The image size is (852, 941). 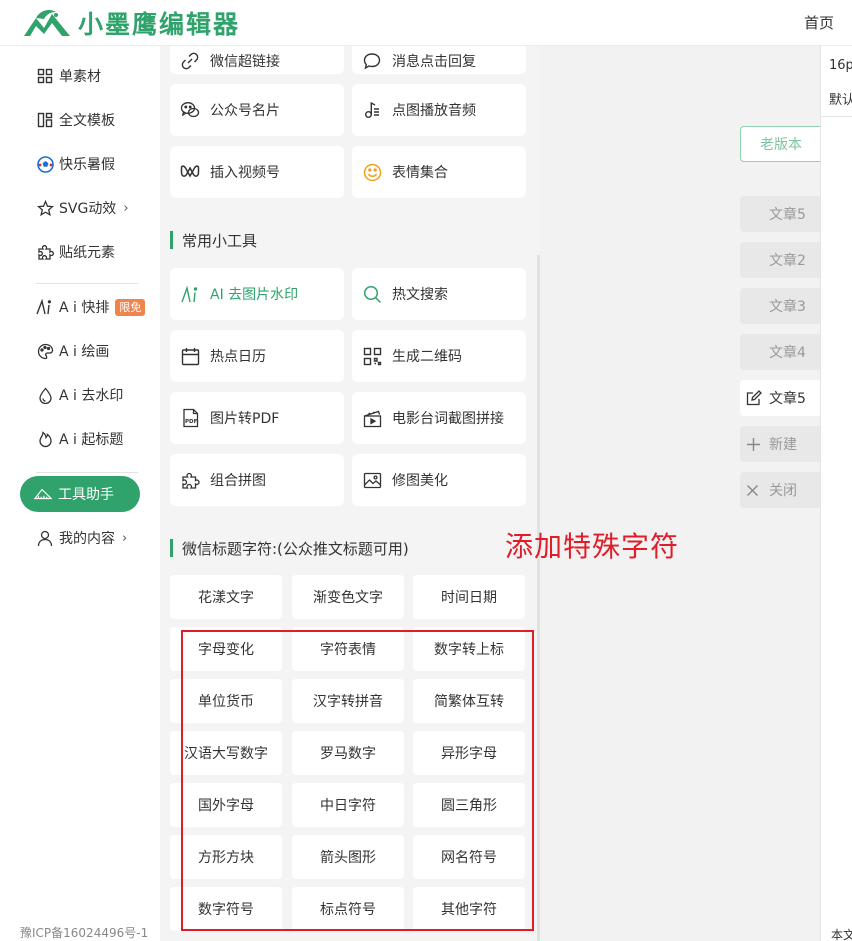 I want to click on char-option: 网名符号, so click(x=469, y=857).